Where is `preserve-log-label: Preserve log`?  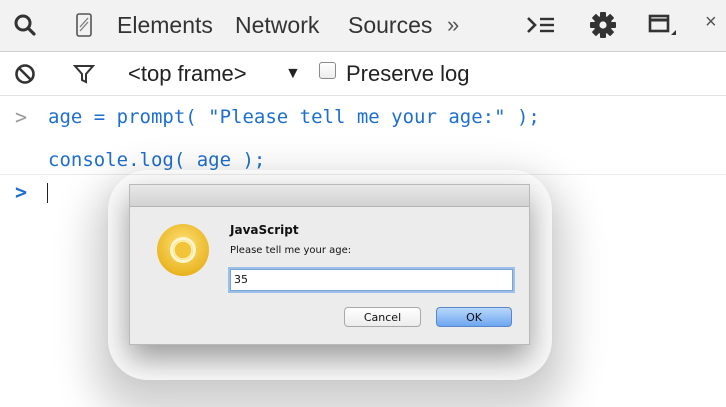
preserve-log-label: Preserve log is located at coordinates (408, 73).